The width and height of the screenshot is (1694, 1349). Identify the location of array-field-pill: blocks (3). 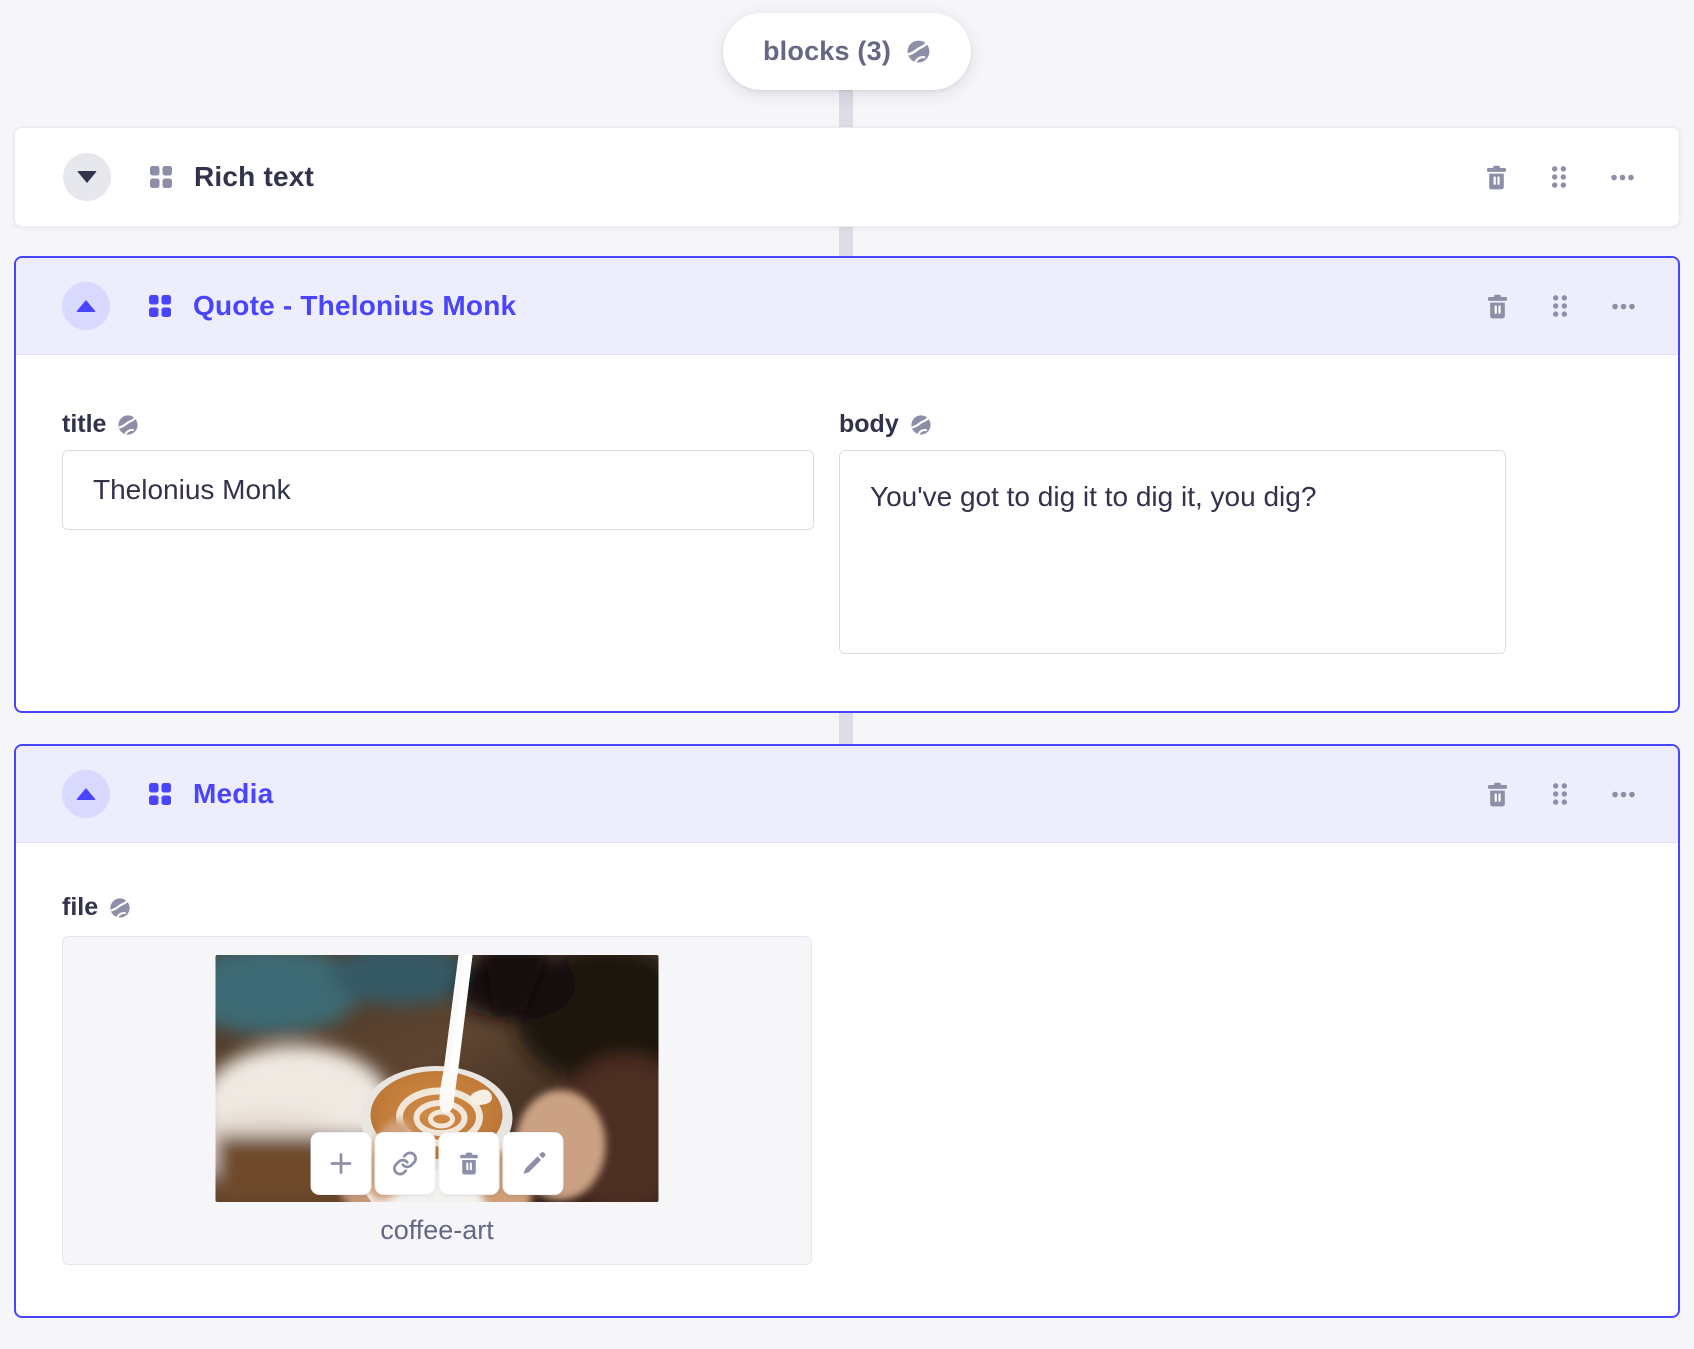
(847, 51).